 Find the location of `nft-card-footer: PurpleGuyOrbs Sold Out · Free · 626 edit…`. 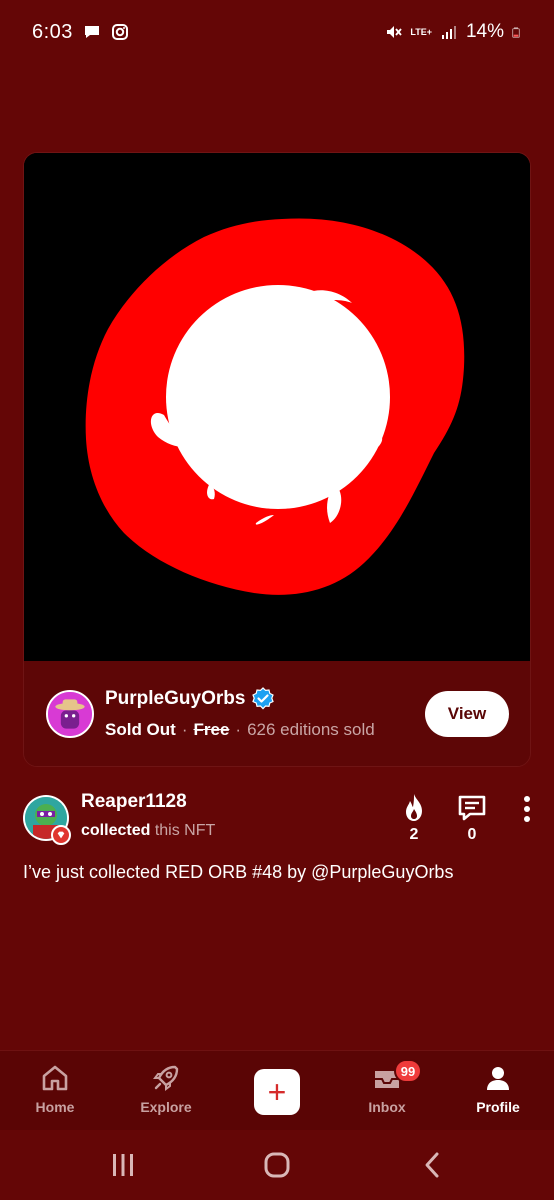

nft-card-footer: PurpleGuyOrbs Sold Out · Free · 626 edit… is located at coordinates (277, 713).